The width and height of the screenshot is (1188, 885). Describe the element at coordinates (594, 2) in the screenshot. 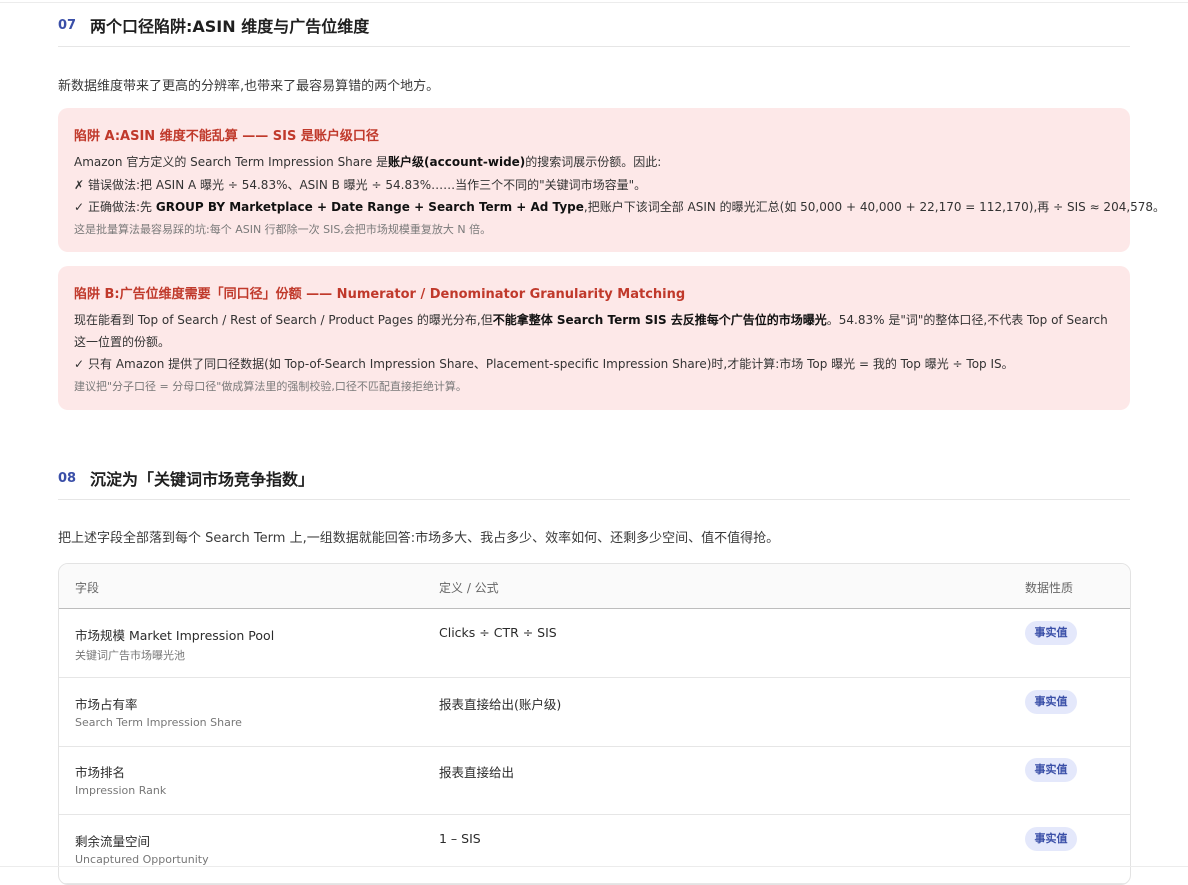

I see `top-divider` at that location.